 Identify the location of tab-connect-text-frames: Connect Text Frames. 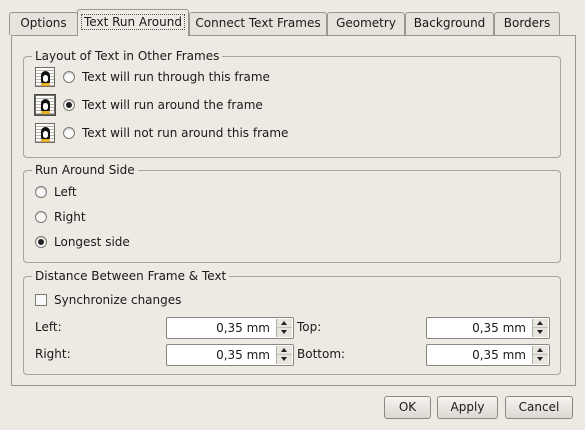
(258, 23).